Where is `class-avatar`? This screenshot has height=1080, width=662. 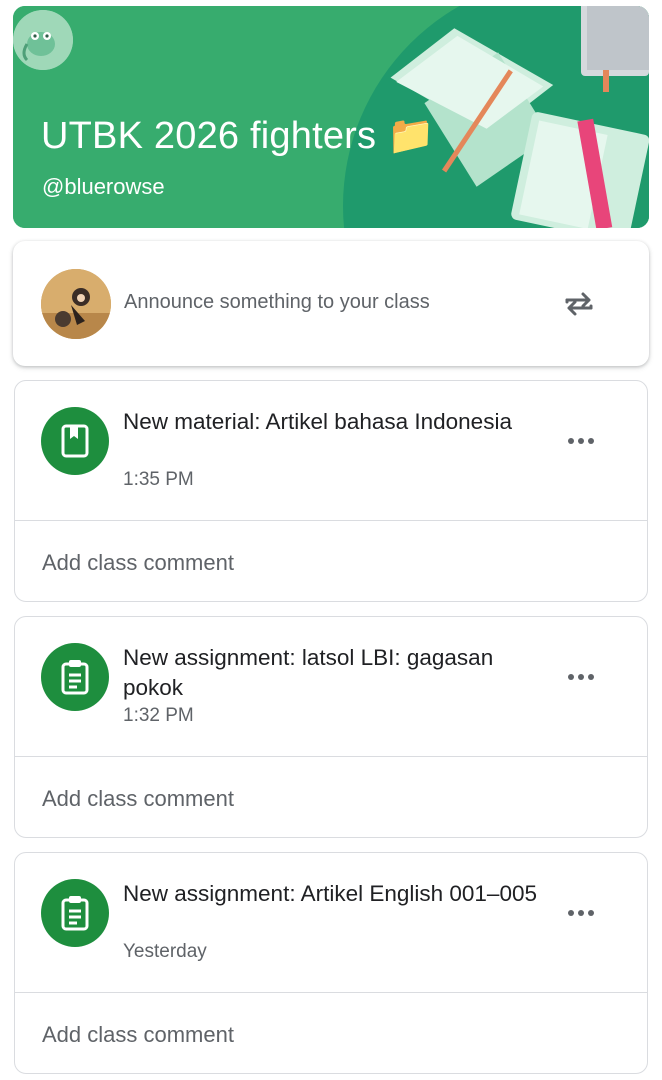
class-avatar is located at coordinates (43, 40).